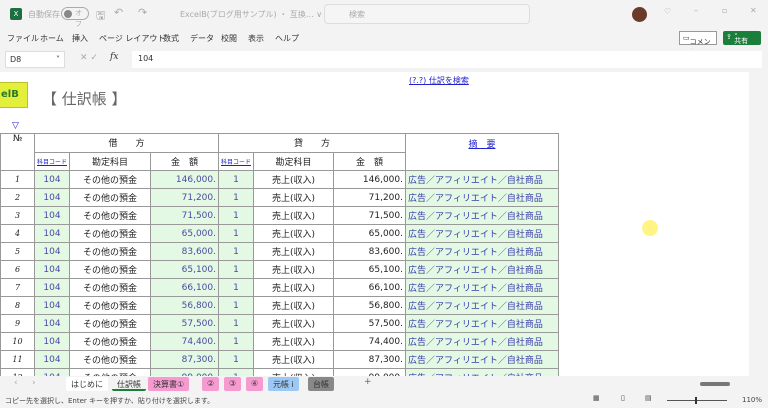 The width and height of the screenshot is (768, 408). Describe the element at coordinates (17, 251) in the screenshot. I see `row-number: 5` at that location.